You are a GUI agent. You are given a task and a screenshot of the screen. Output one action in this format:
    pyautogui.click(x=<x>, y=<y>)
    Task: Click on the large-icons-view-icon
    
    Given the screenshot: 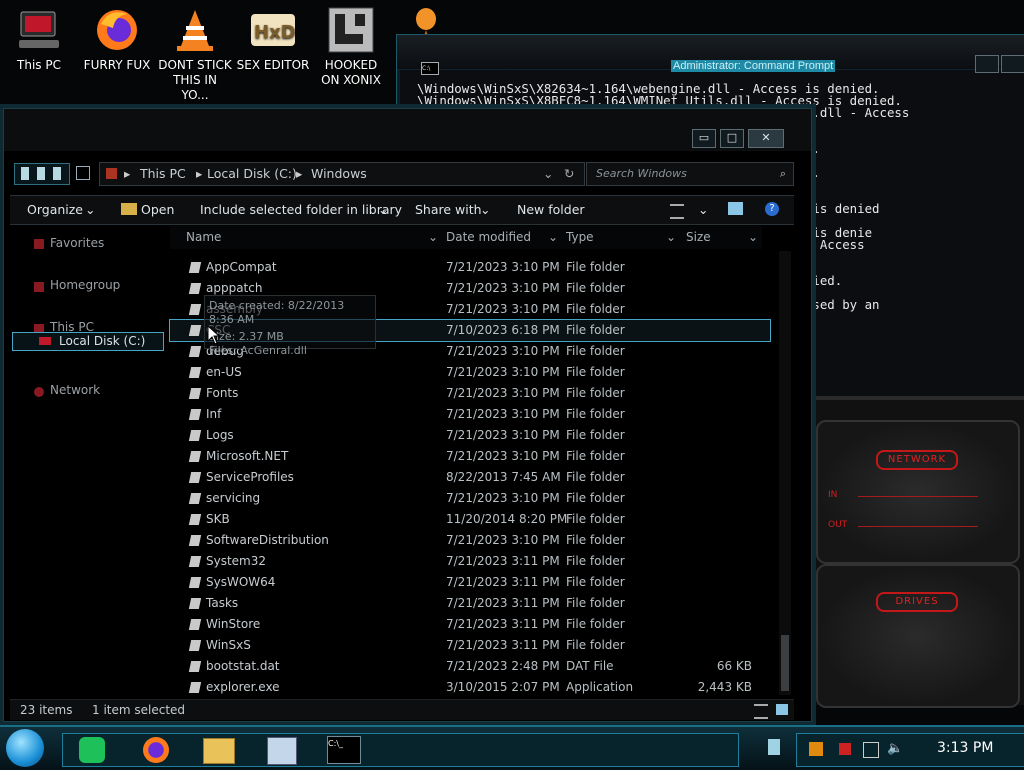 What is the action you would take?
    pyautogui.click(x=782, y=709)
    